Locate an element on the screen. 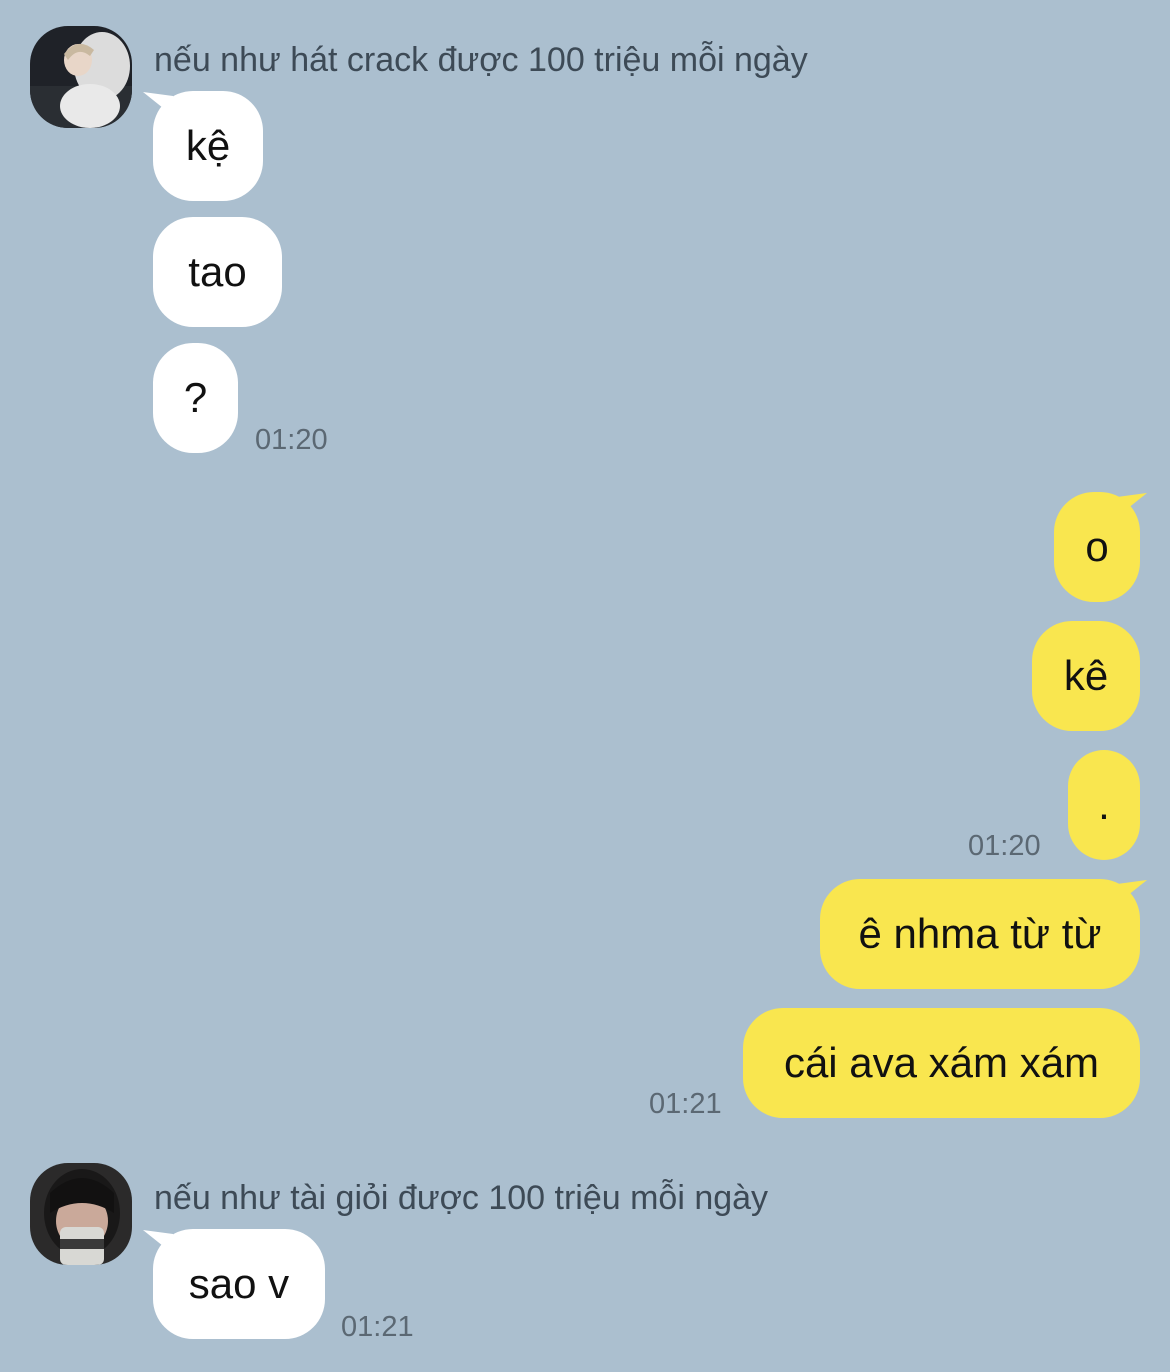 This screenshot has width=1170, height=1372. message-bubble: o is located at coordinates (1097, 547).